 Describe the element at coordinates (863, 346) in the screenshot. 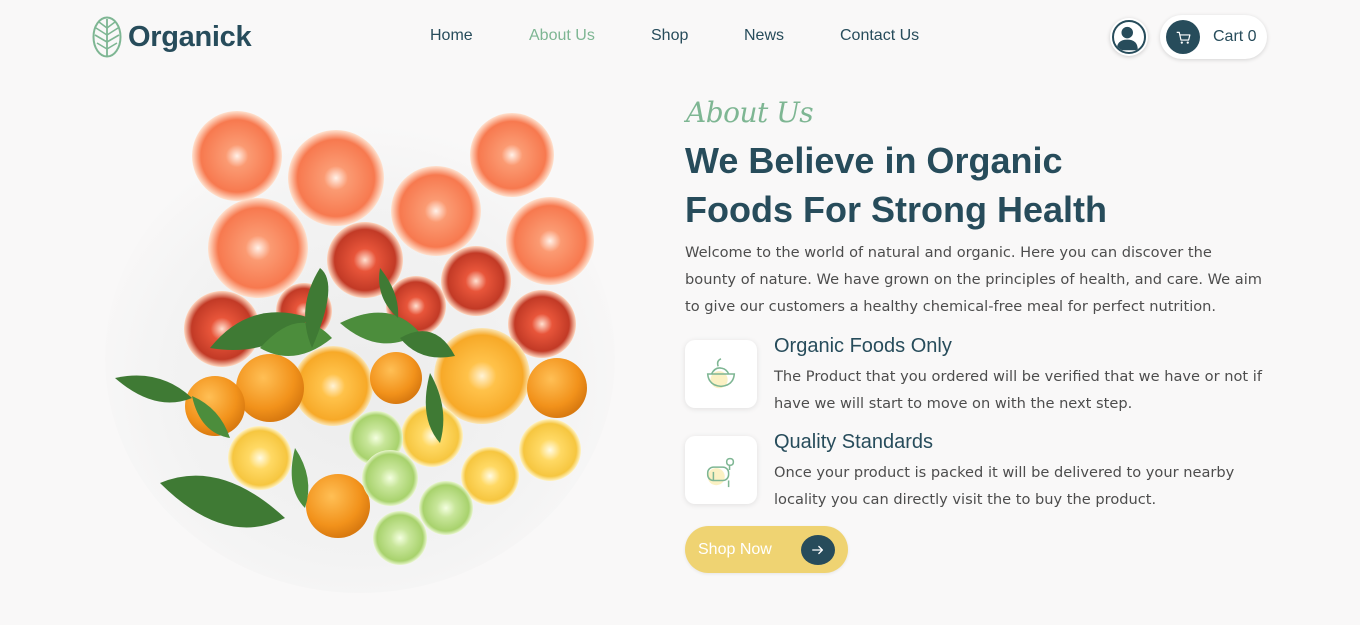

I see `feature-title: Organic Foods Only` at that location.